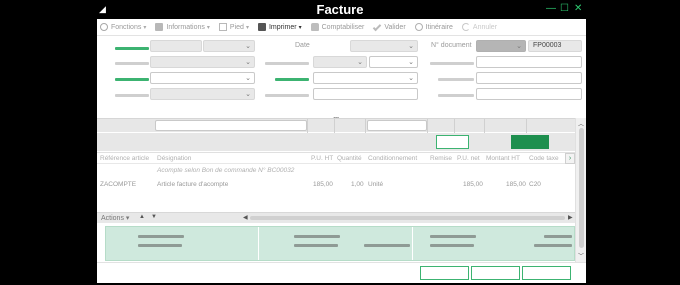 The height and width of the screenshot is (285, 680). I want to click on next-columns-button: ›, so click(570, 158).